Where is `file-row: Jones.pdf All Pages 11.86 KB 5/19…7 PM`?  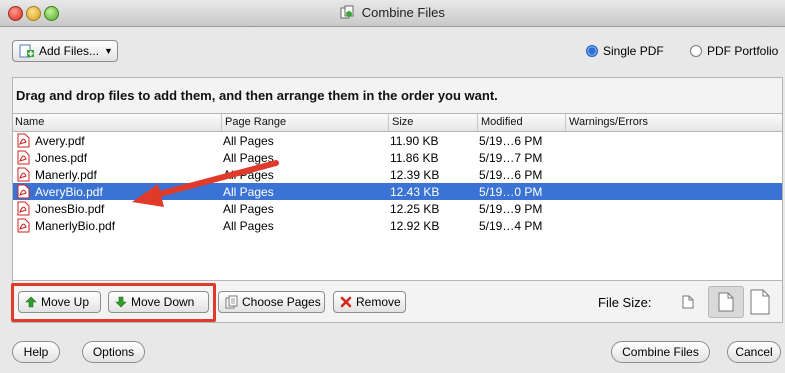
file-row: Jones.pdf All Pages 11.86 KB 5/19…7 PM is located at coordinates (397, 157).